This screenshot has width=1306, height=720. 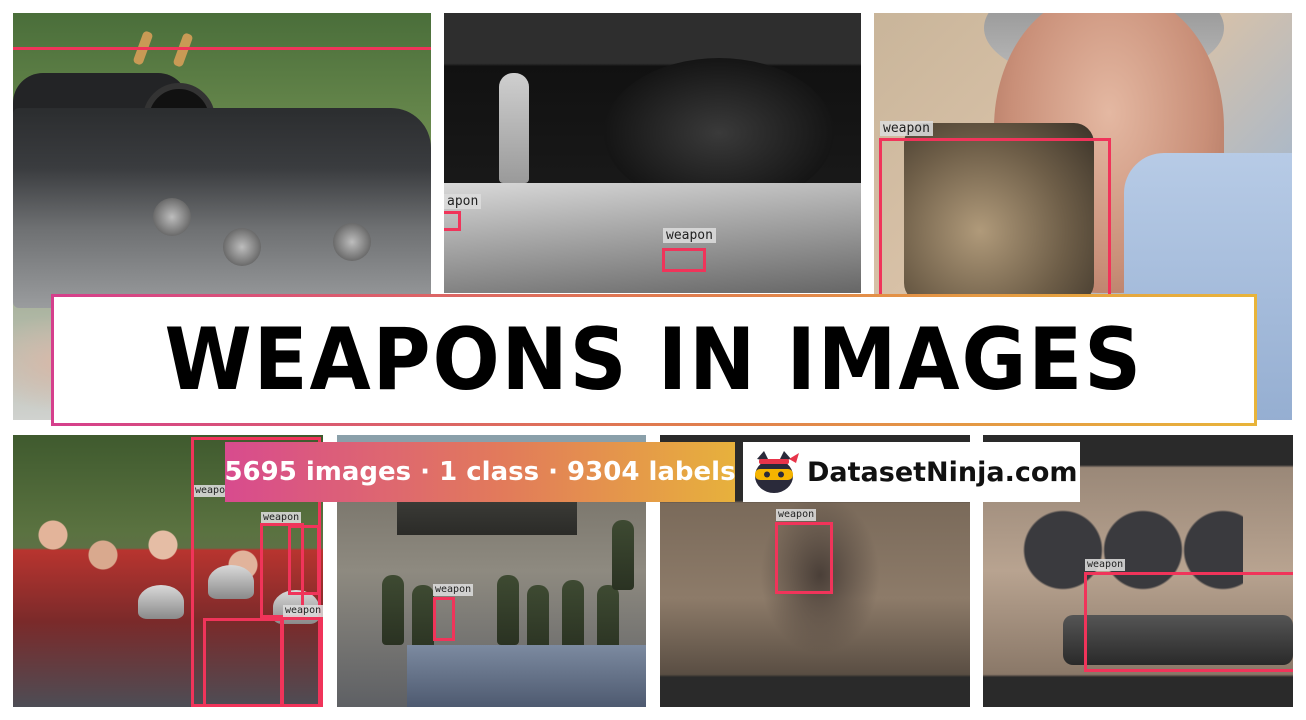 What do you see at coordinates (480, 472) in the screenshot?
I see `dataset-stats-badge: 5695 images · 1 class · 9304 labels` at bounding box center [480, 472].